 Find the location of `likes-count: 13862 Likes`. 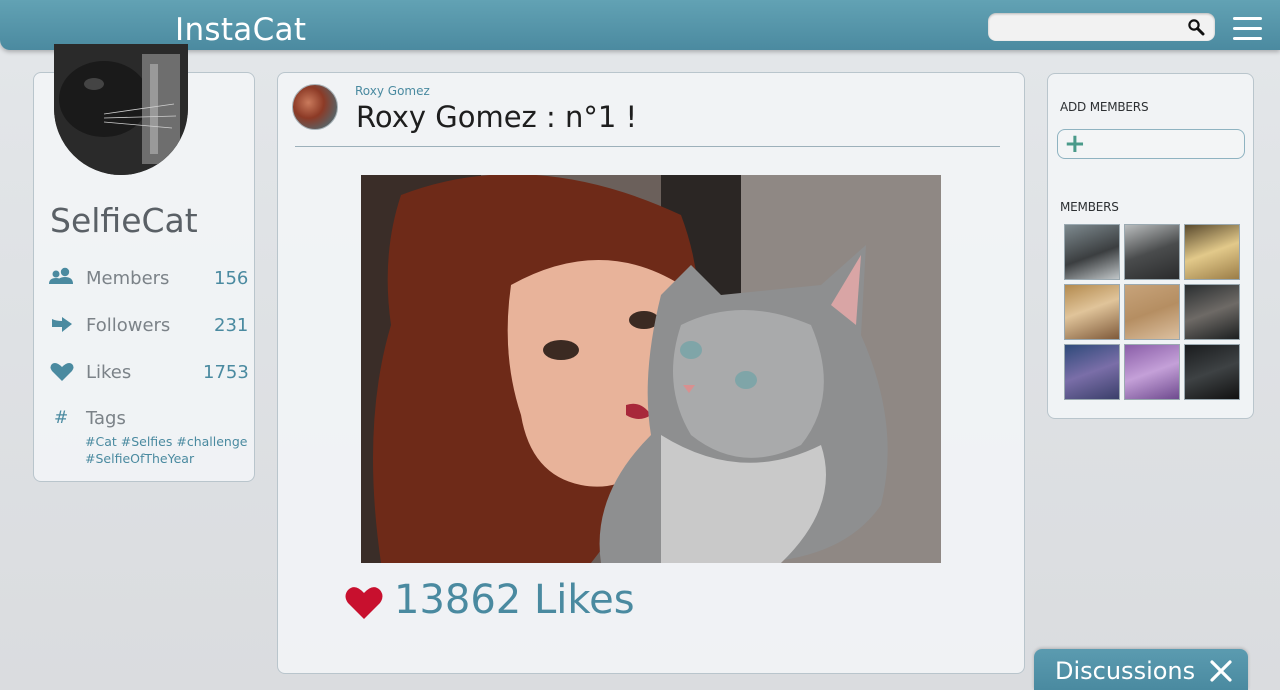

likes-count: 13862 Likes is located at coordinates (514, 600).